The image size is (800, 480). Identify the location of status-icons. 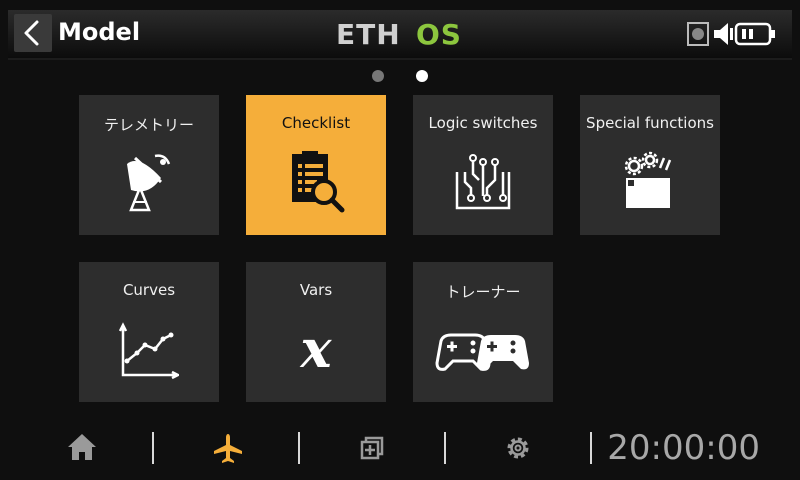
(731, 34).